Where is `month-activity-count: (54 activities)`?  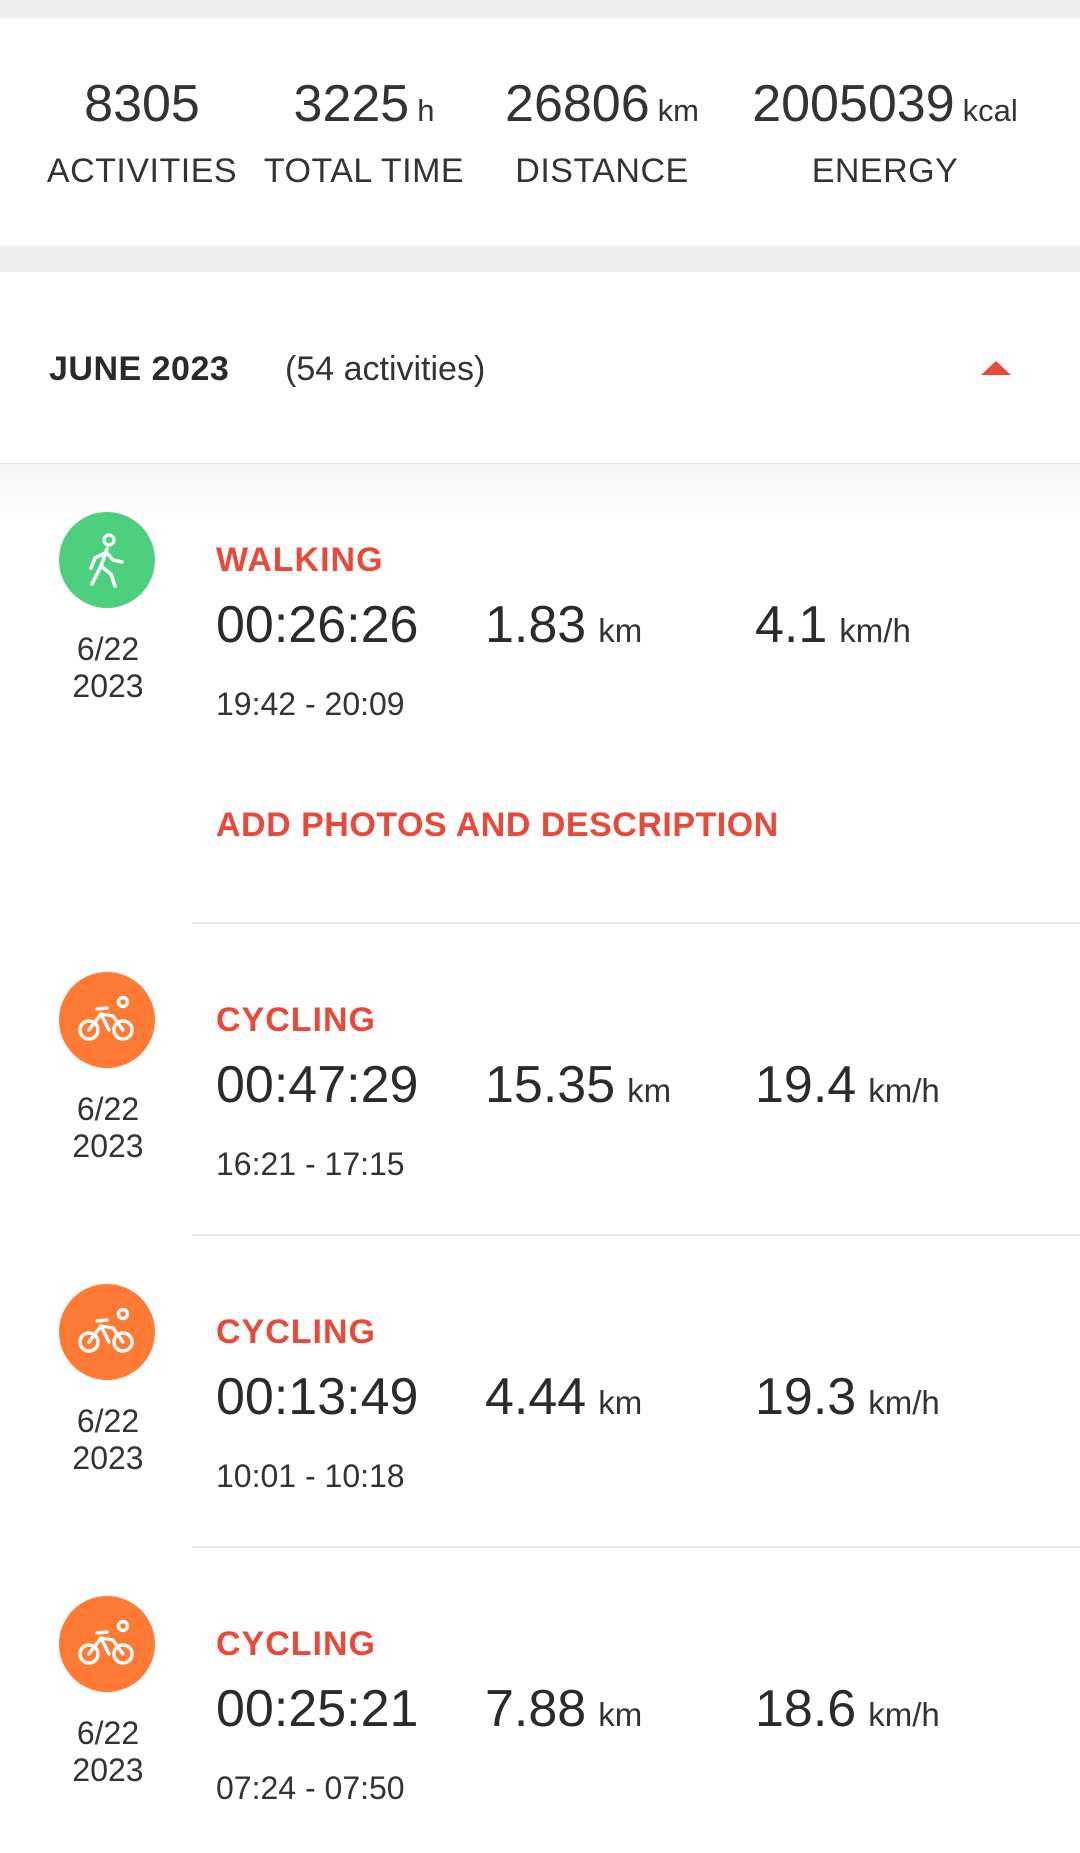
month-activity-count: (54 activities) is located at coordinates (385, 369).